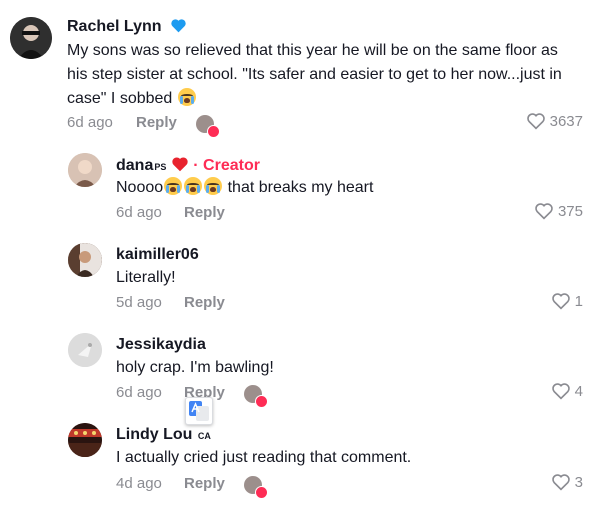  Describe the element at coordinates (578, 482) in the screenshot. I see `like-count: 3` at that location.